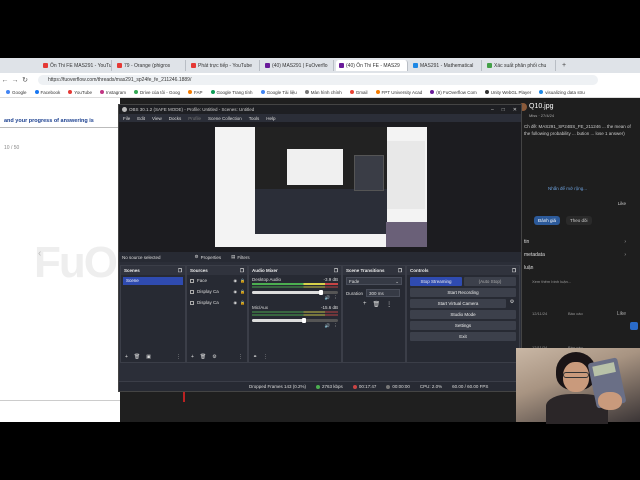 This screenshot has width=640, height=480. Describe the element at coordinates (564, 65) in the screenshot. I see `new-tab-icon: +` at that location.